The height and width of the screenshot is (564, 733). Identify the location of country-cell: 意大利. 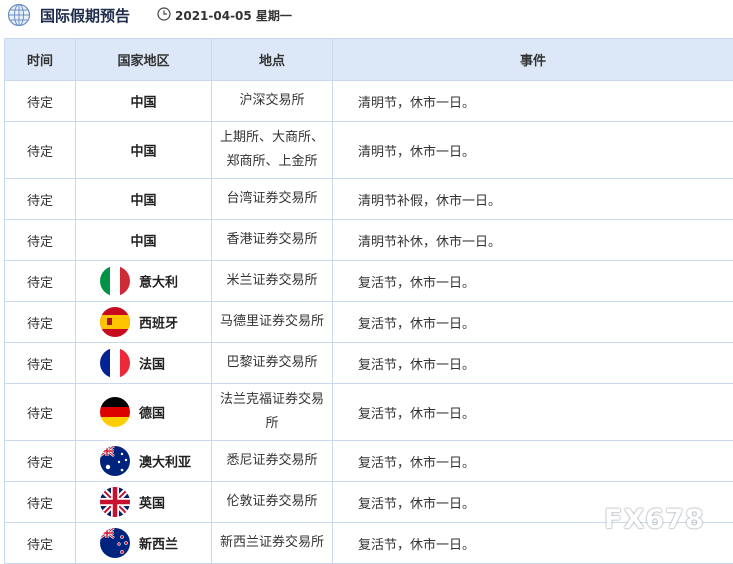
(144, 281).